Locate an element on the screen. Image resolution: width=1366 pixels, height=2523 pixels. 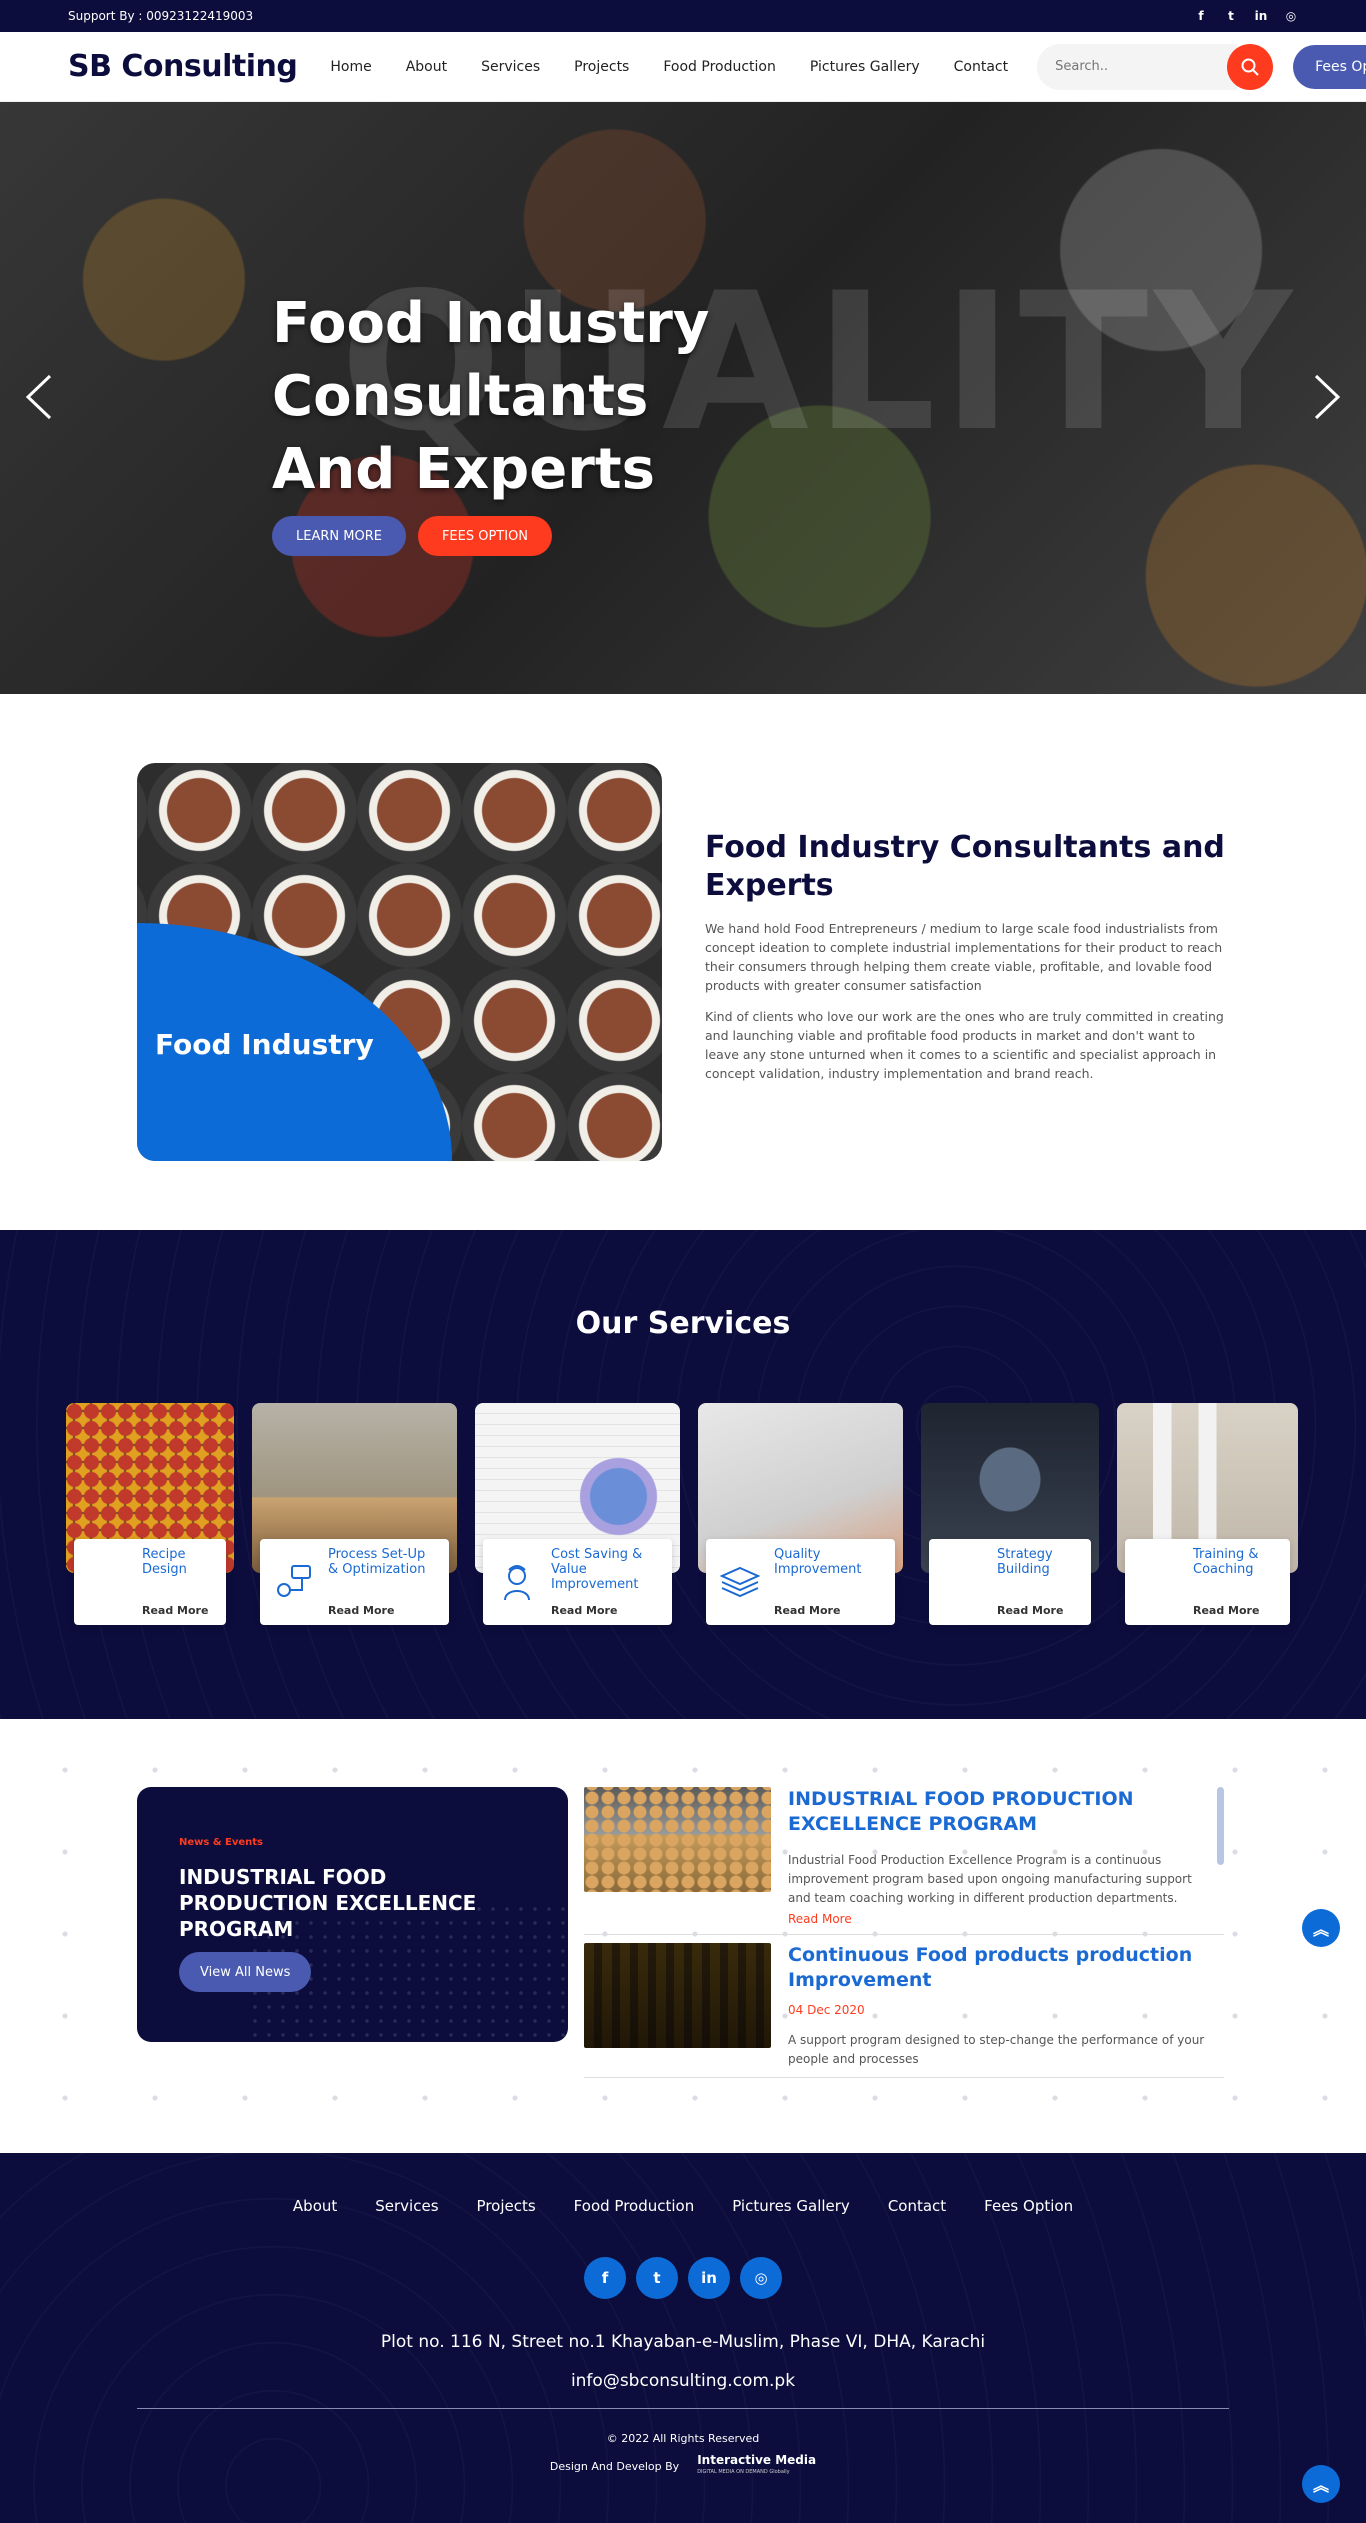
coaching-icon is located at coordinates (1159, 1582).